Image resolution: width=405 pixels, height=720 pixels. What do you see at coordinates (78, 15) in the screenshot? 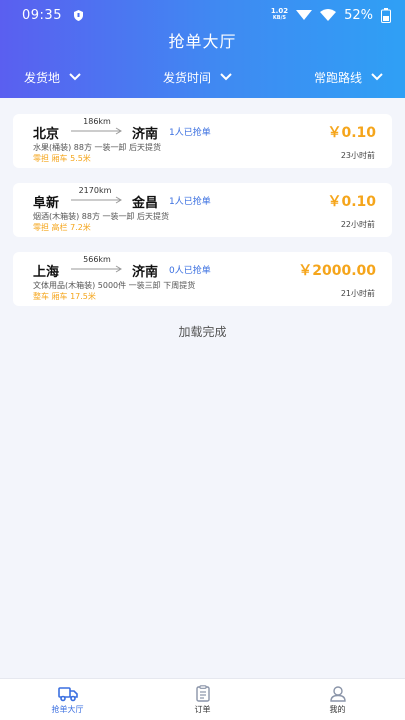
I see `shield-icon` at bounding box center [78, 15].